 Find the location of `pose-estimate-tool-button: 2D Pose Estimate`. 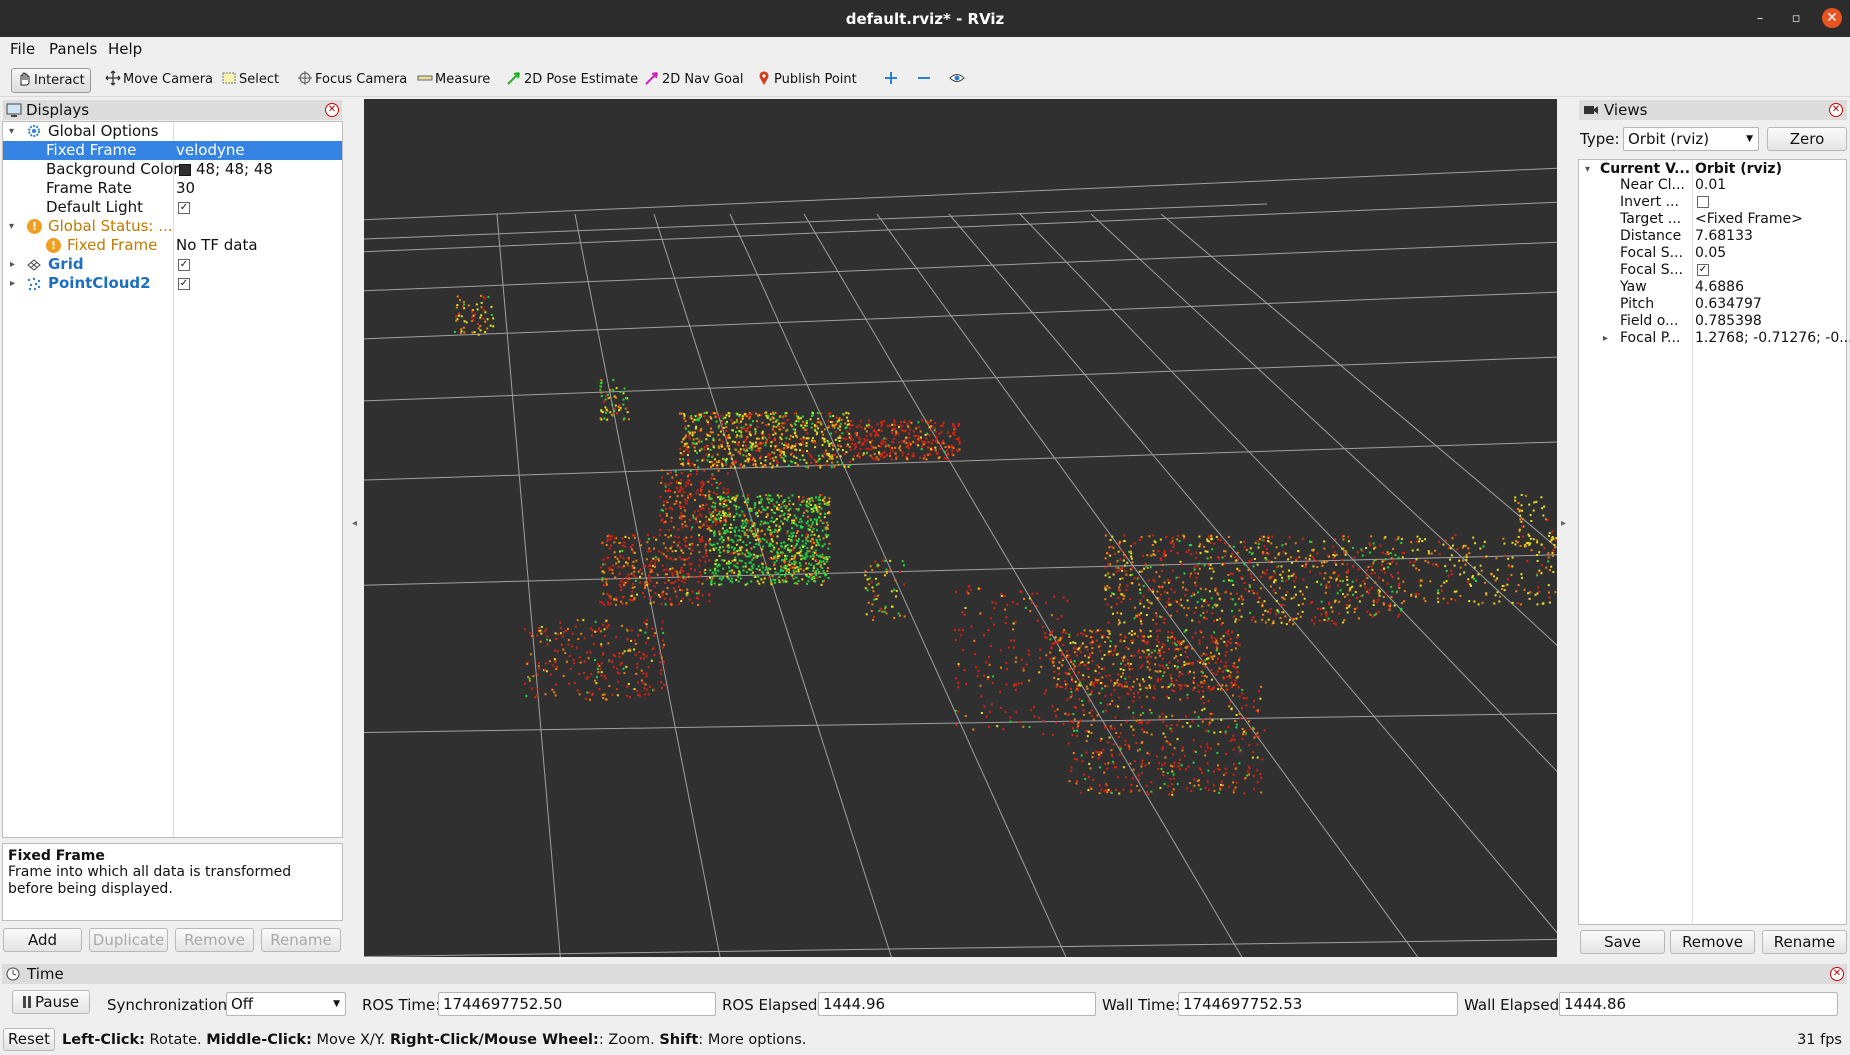

pose-estimate-tool-button: 2D Pose Estimate is located at coordinates (570, 80).